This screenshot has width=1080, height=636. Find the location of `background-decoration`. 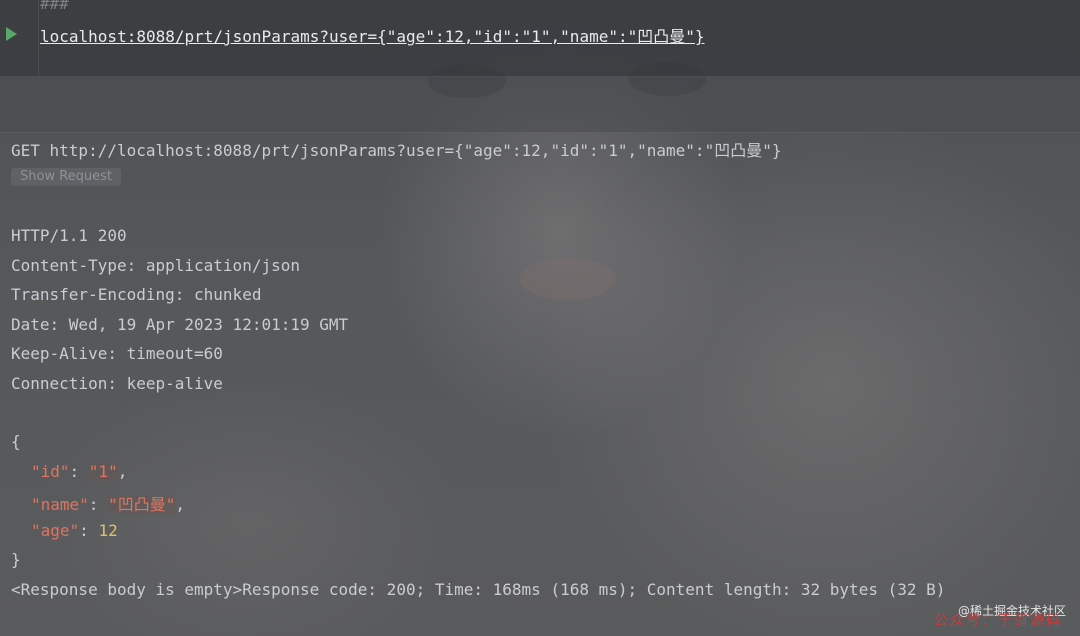

background-decoration is located at coordinates (568, 279).